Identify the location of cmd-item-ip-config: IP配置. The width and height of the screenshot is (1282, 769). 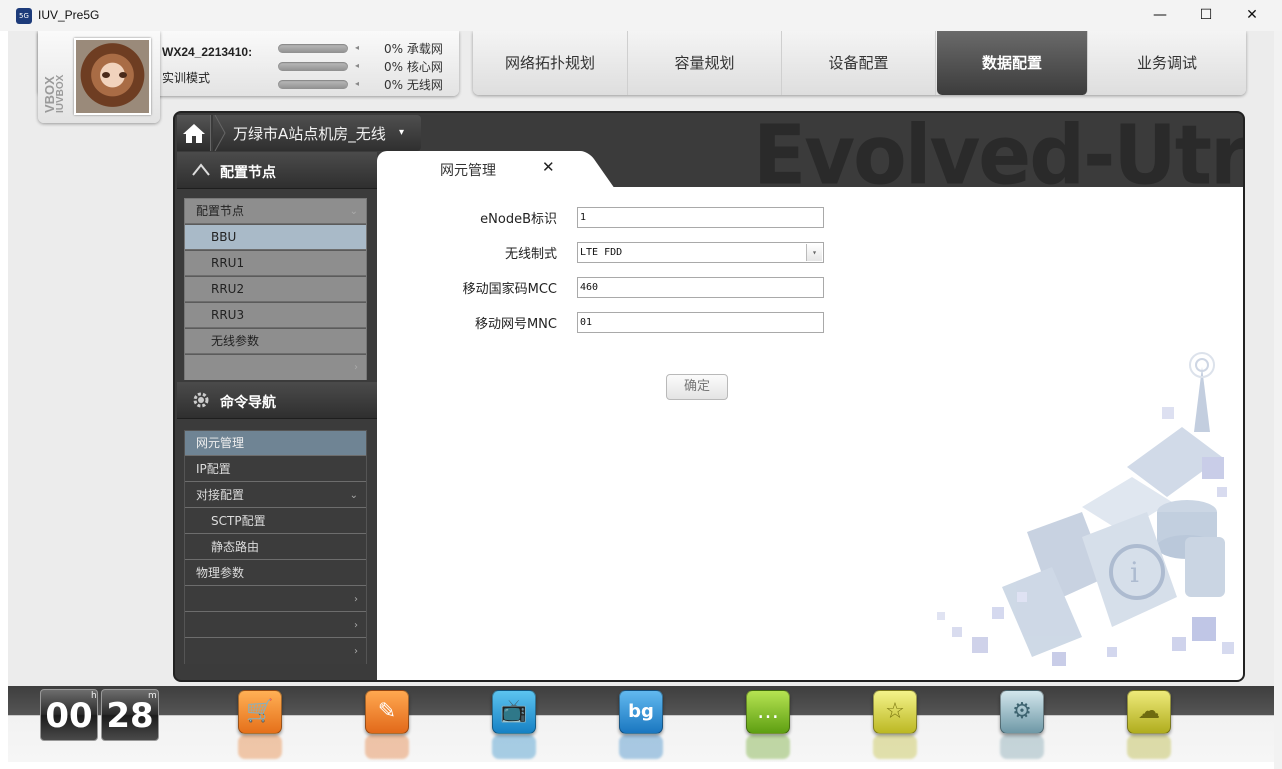
(275, 469).